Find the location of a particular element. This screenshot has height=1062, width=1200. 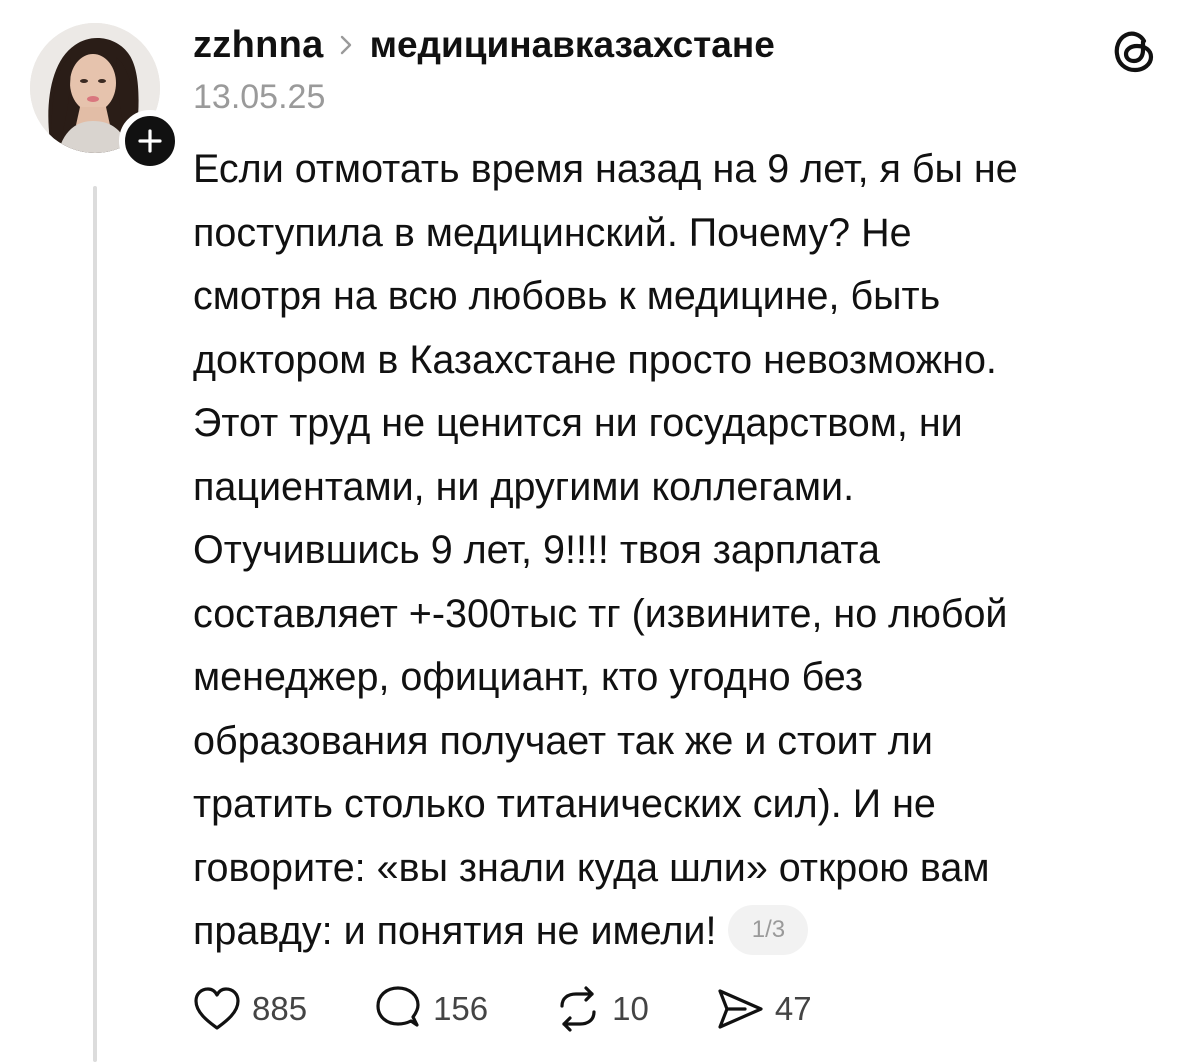

repost-icon is located at coordinates (578, 1009).